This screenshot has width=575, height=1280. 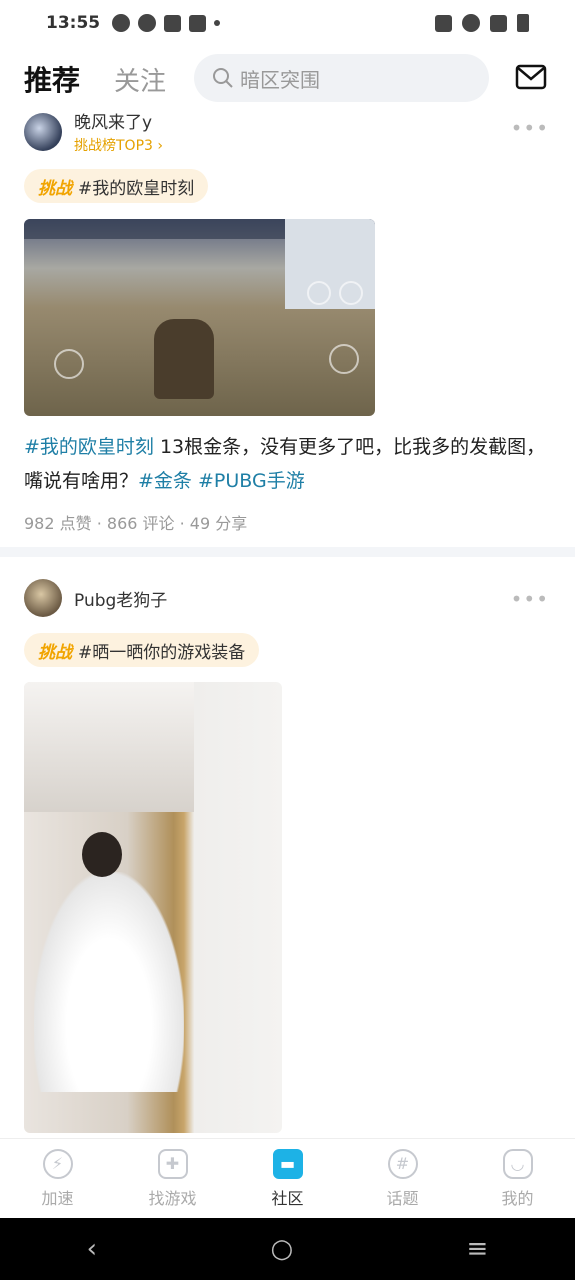 I want to click on search-icon, so click(x=223, y=78).